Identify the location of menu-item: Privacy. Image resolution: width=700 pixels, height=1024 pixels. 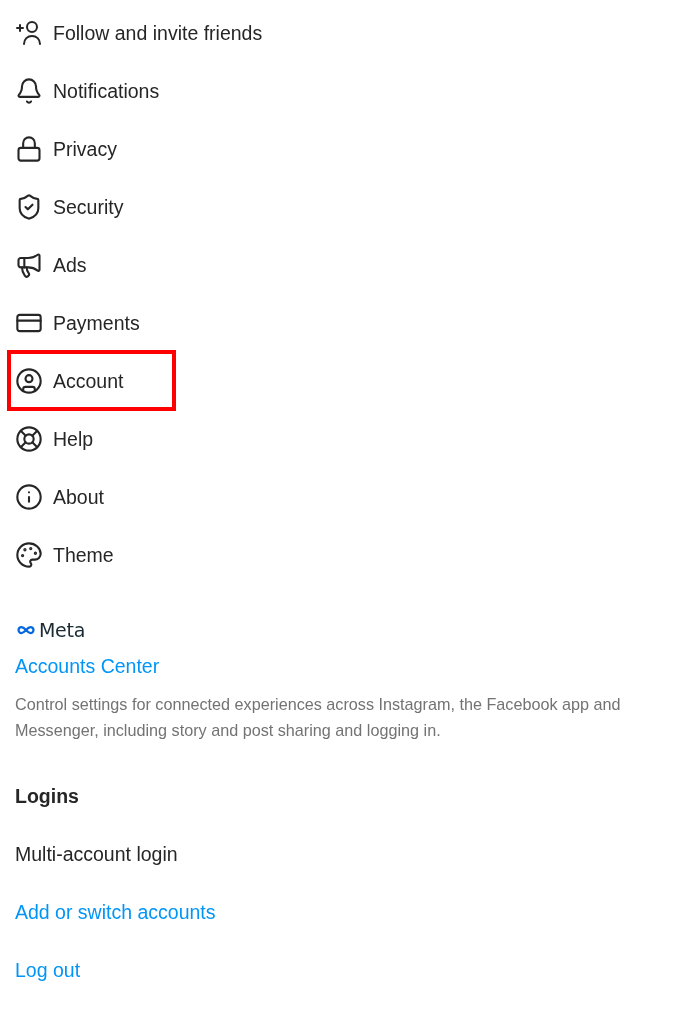
(58, 149).